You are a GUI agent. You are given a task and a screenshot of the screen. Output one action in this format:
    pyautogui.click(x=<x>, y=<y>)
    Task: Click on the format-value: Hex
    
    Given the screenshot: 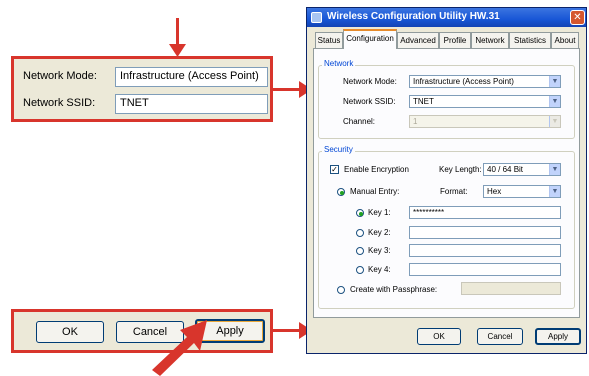 What is the action you would take?
    pyautogui.click(x=494, y=191)
    